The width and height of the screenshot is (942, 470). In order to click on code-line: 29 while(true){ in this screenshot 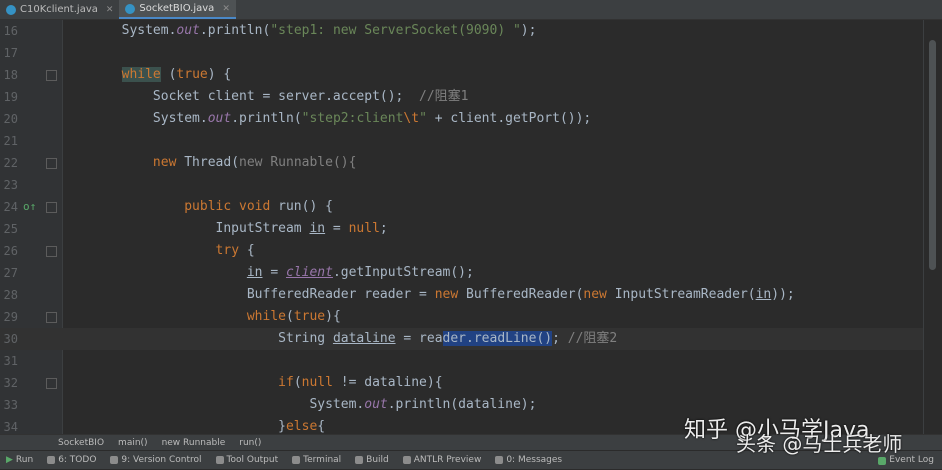, I will do `click(471, 317)`.